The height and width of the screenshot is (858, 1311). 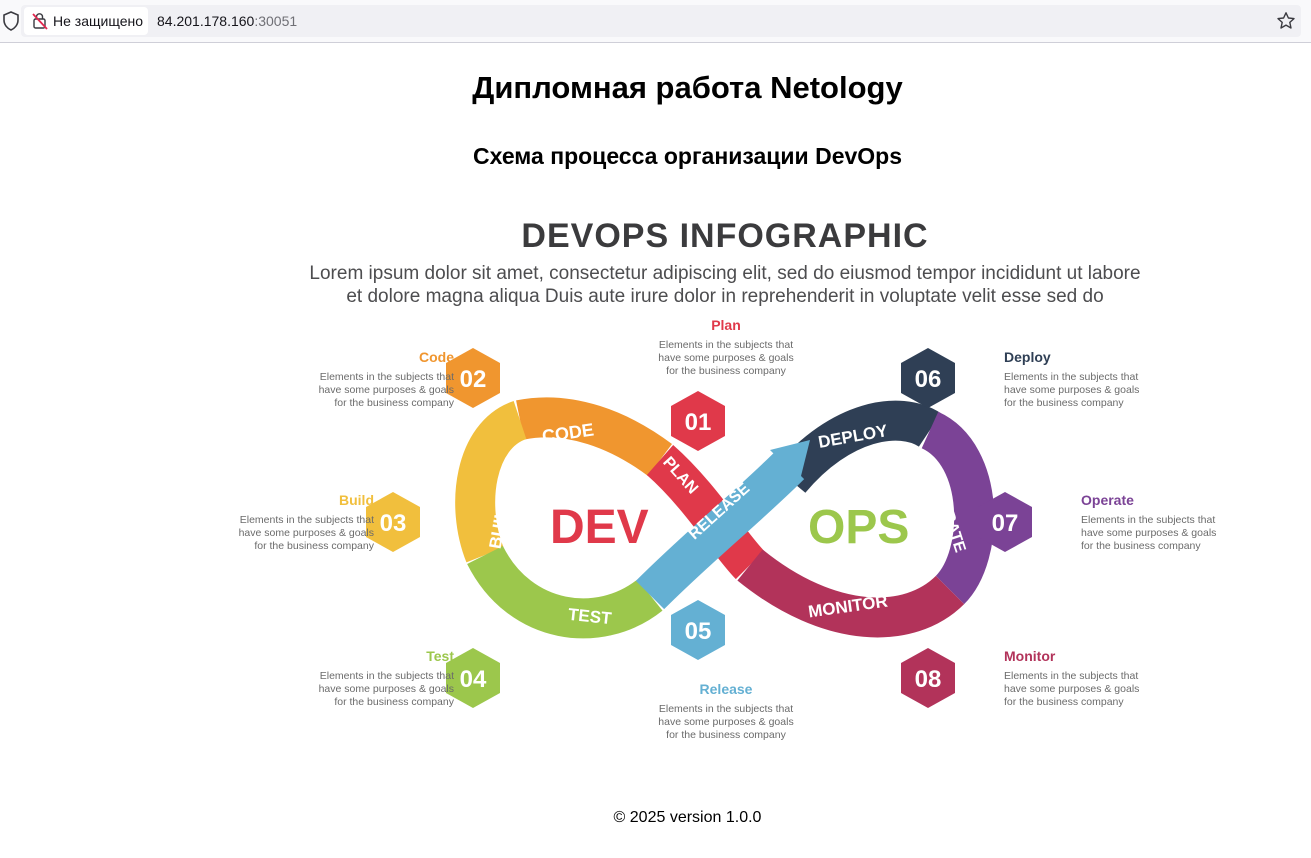 What do you see at coordinates (698, 422) in the screenshot?
I see `step-number-01: 01` at bounding box center [698, 422].